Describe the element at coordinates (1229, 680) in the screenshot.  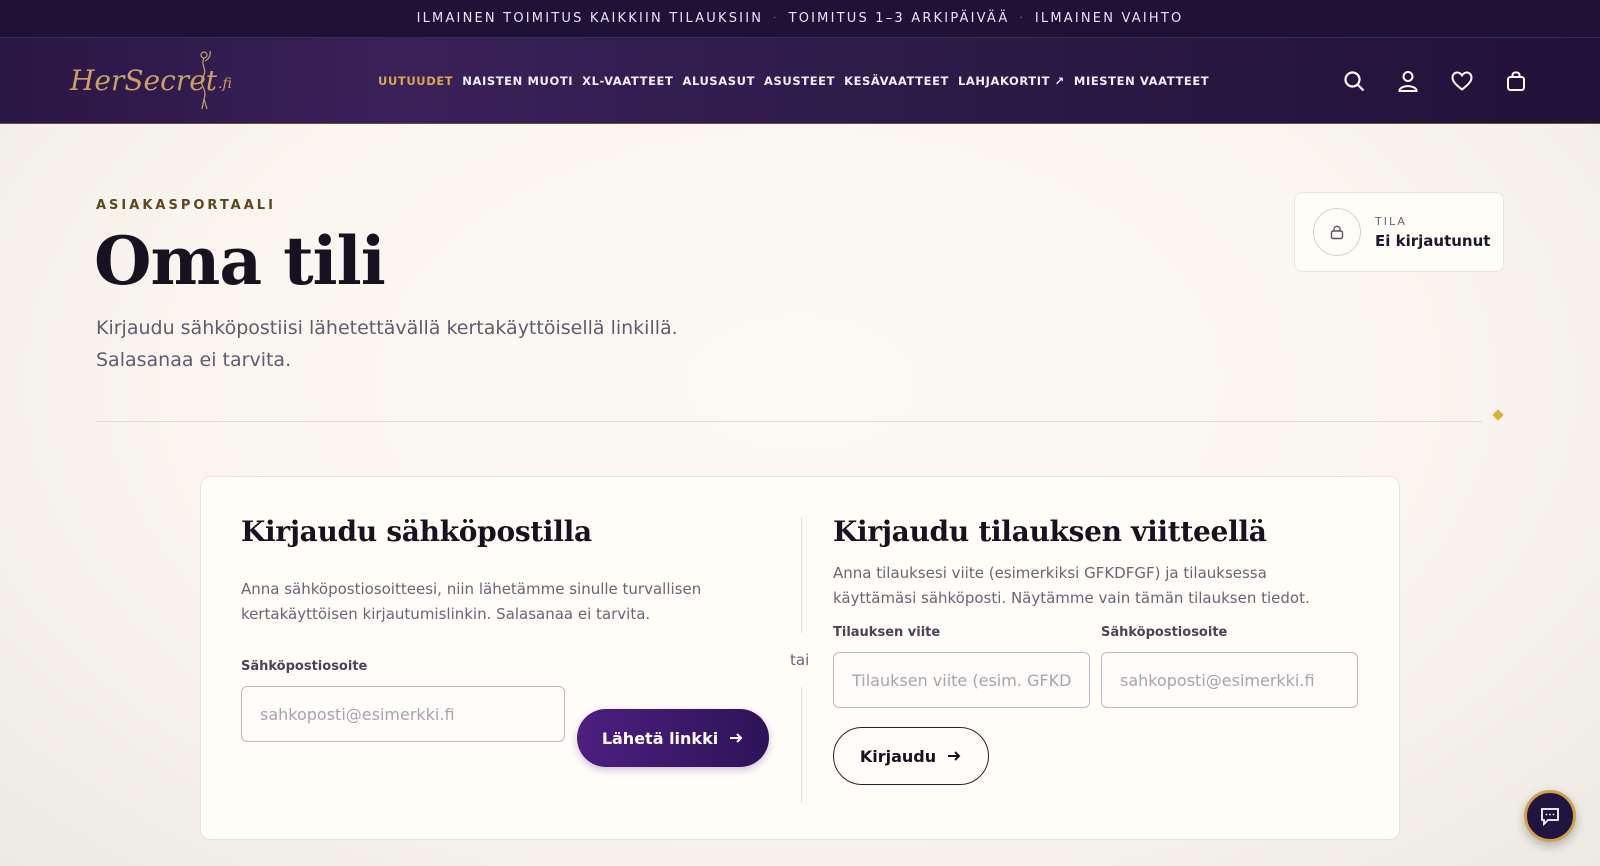
I see `order-email-input` at that location.